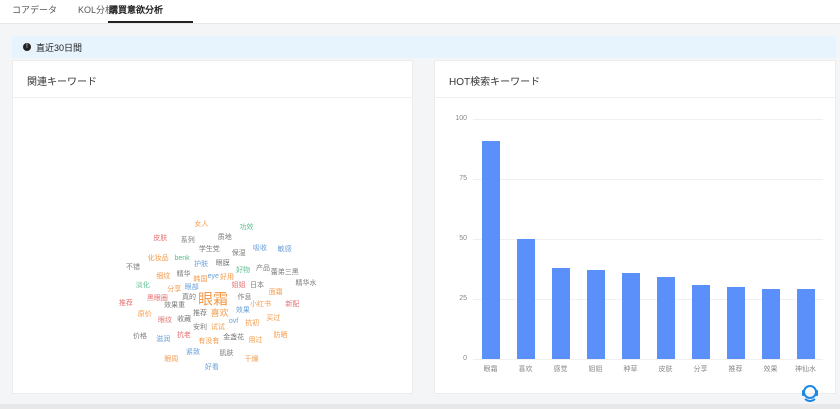  What do you see at coordinates (238, 286) in the screenshot?
I see `cloud-word: 姐姐` at bounding box center [238, 286].